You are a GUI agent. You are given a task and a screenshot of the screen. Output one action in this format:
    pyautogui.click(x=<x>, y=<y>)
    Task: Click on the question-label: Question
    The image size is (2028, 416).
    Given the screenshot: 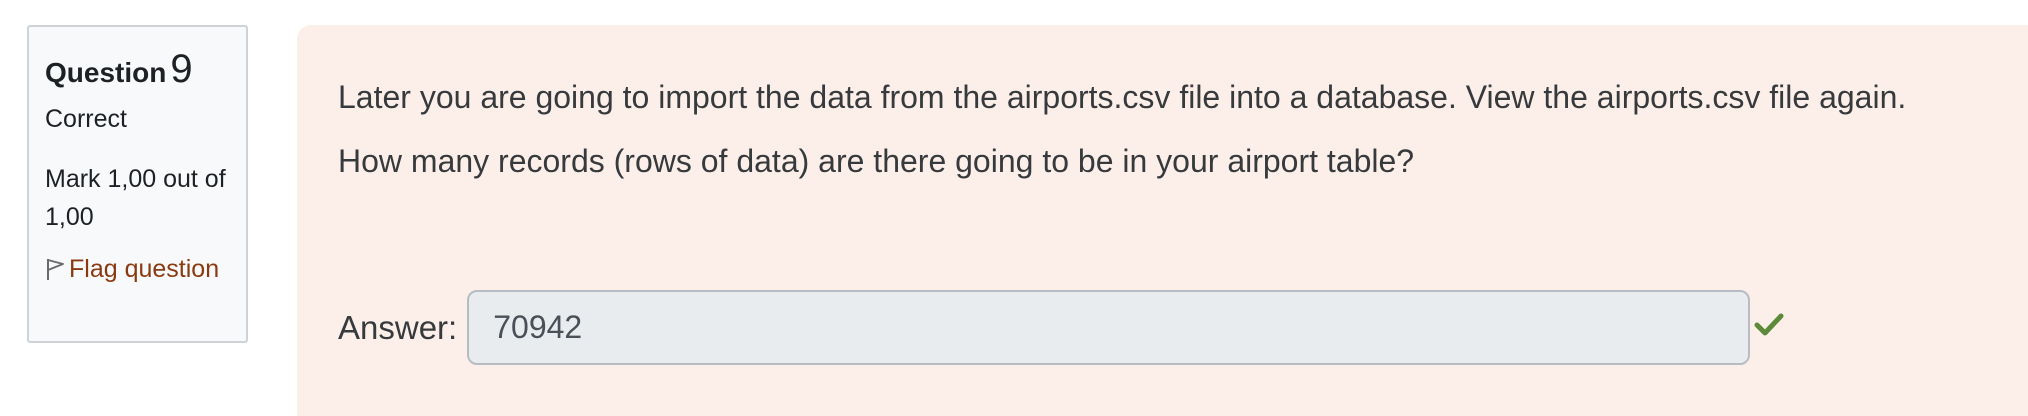 What is the action you would take?
    pyautogui.click(x=106, y=72)
    